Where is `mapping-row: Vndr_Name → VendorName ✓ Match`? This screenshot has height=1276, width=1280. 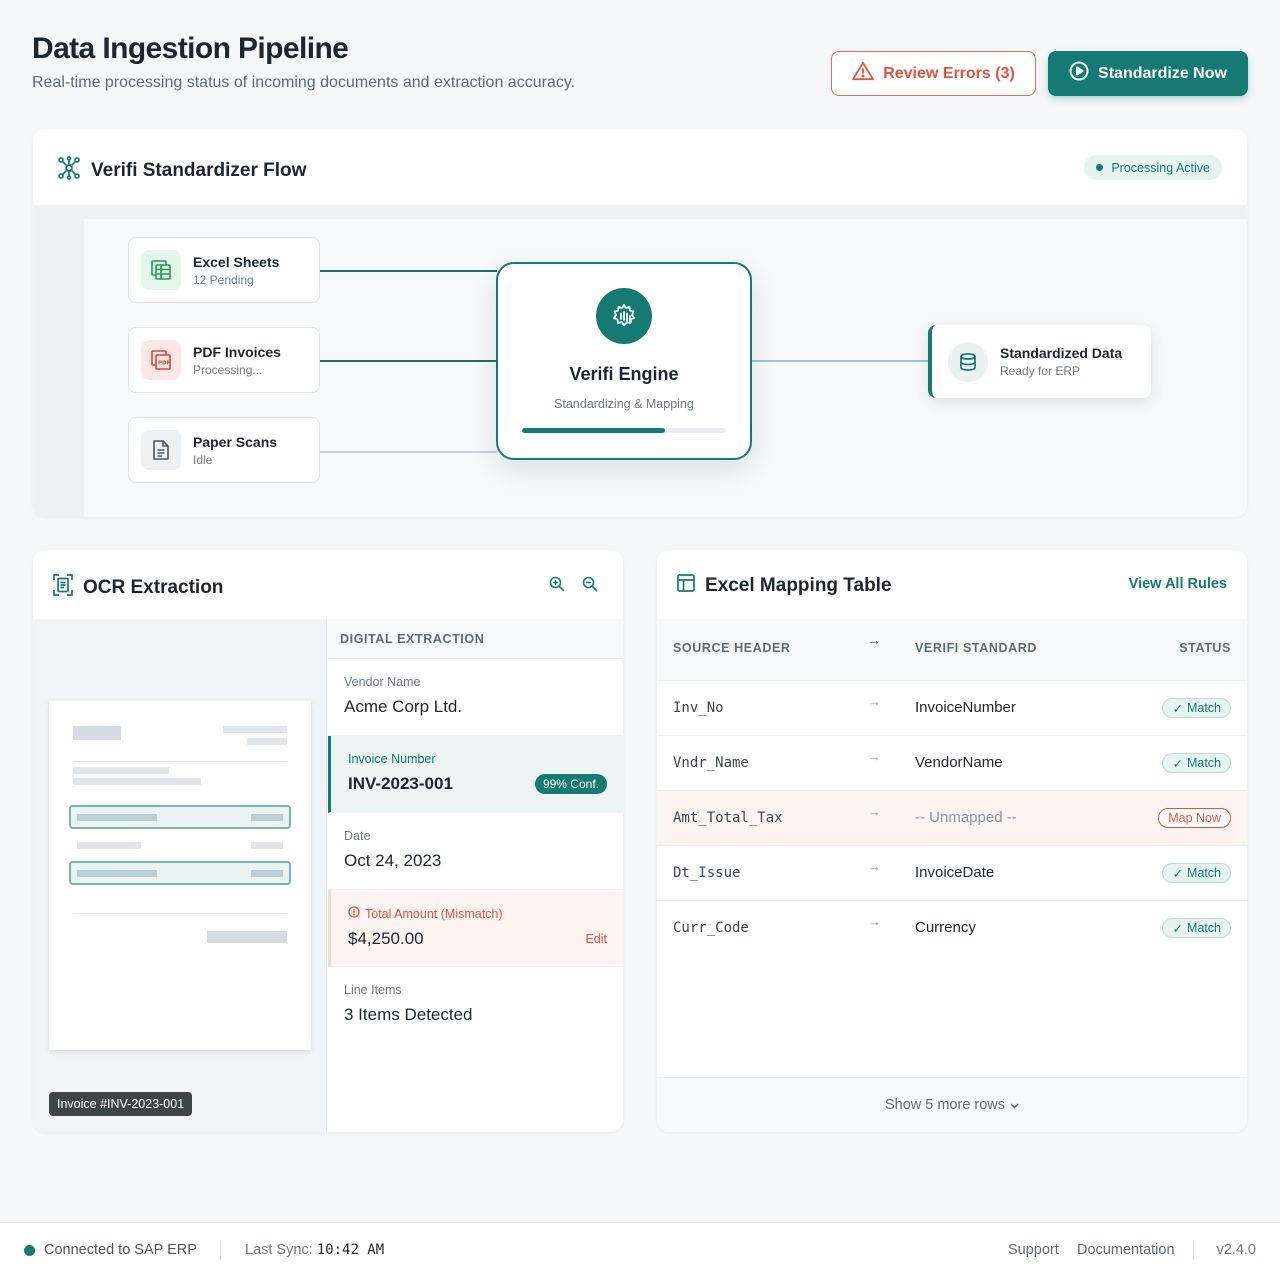
mapping-row: Vndr_Name → VendorName ✓ Match is located at coordinates (952, 763).